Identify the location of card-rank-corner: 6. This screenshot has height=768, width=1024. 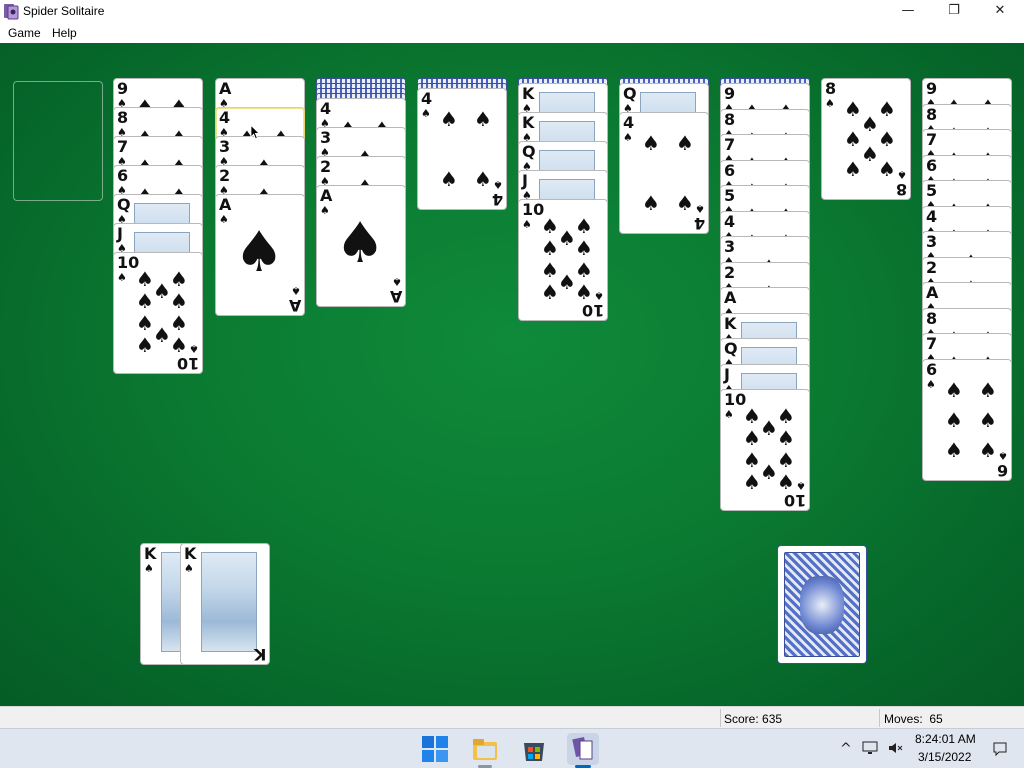
(1002, 470).